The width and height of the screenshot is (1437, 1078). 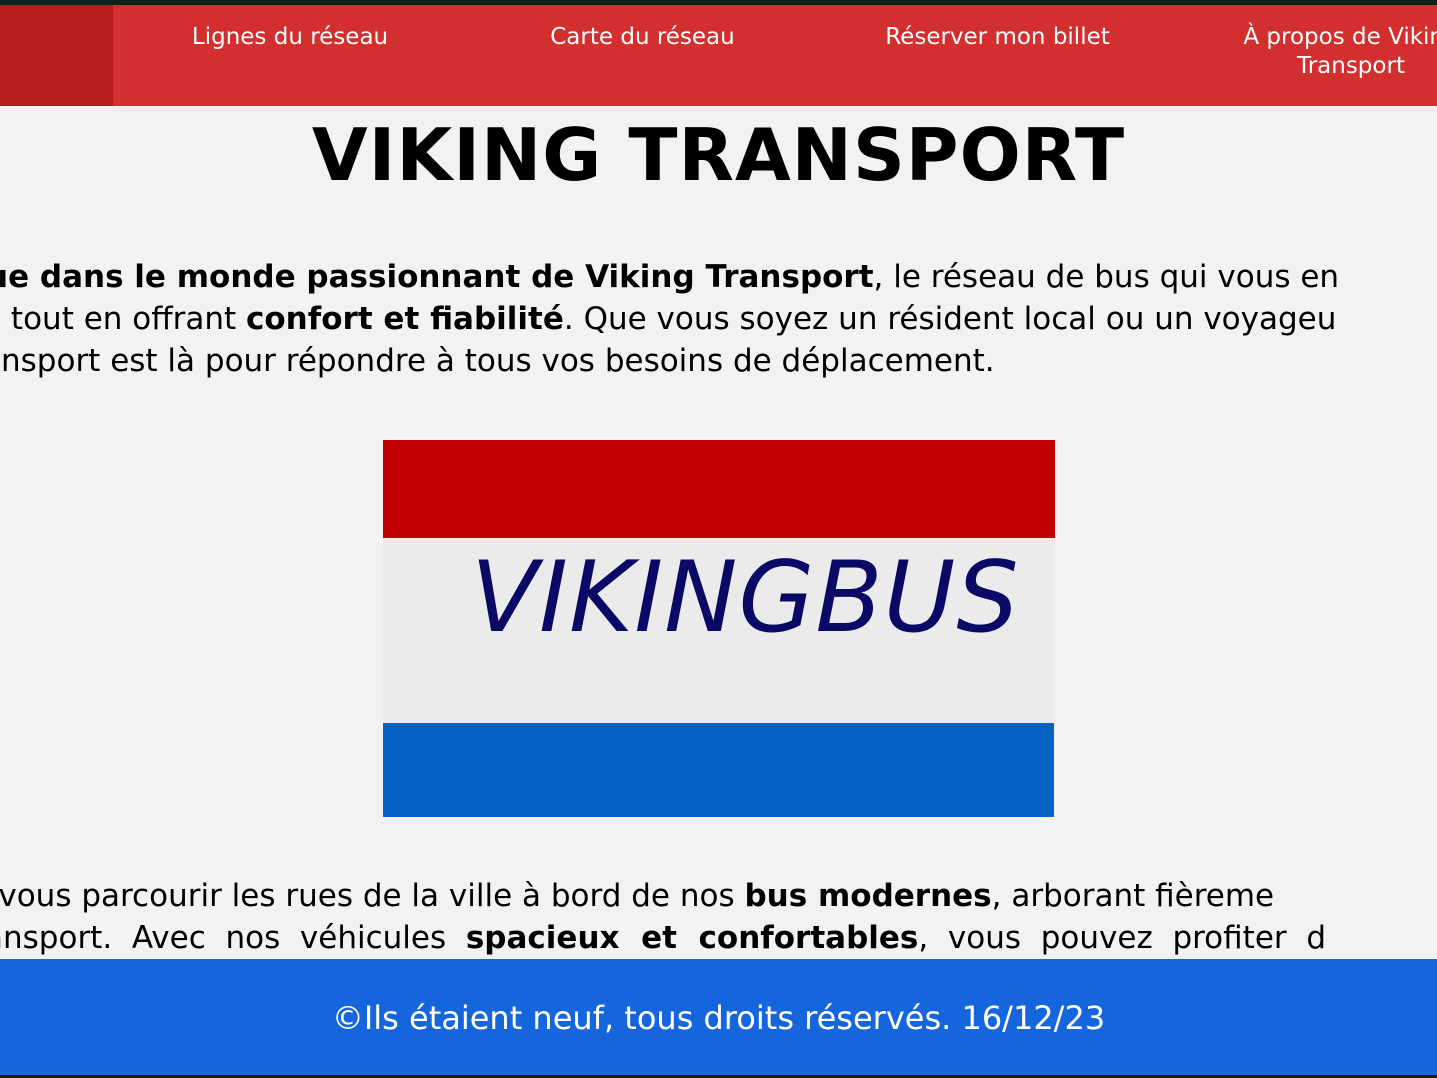 I want to click on page-title: VIKING TRANSPORT, so click(x=718, y=155).